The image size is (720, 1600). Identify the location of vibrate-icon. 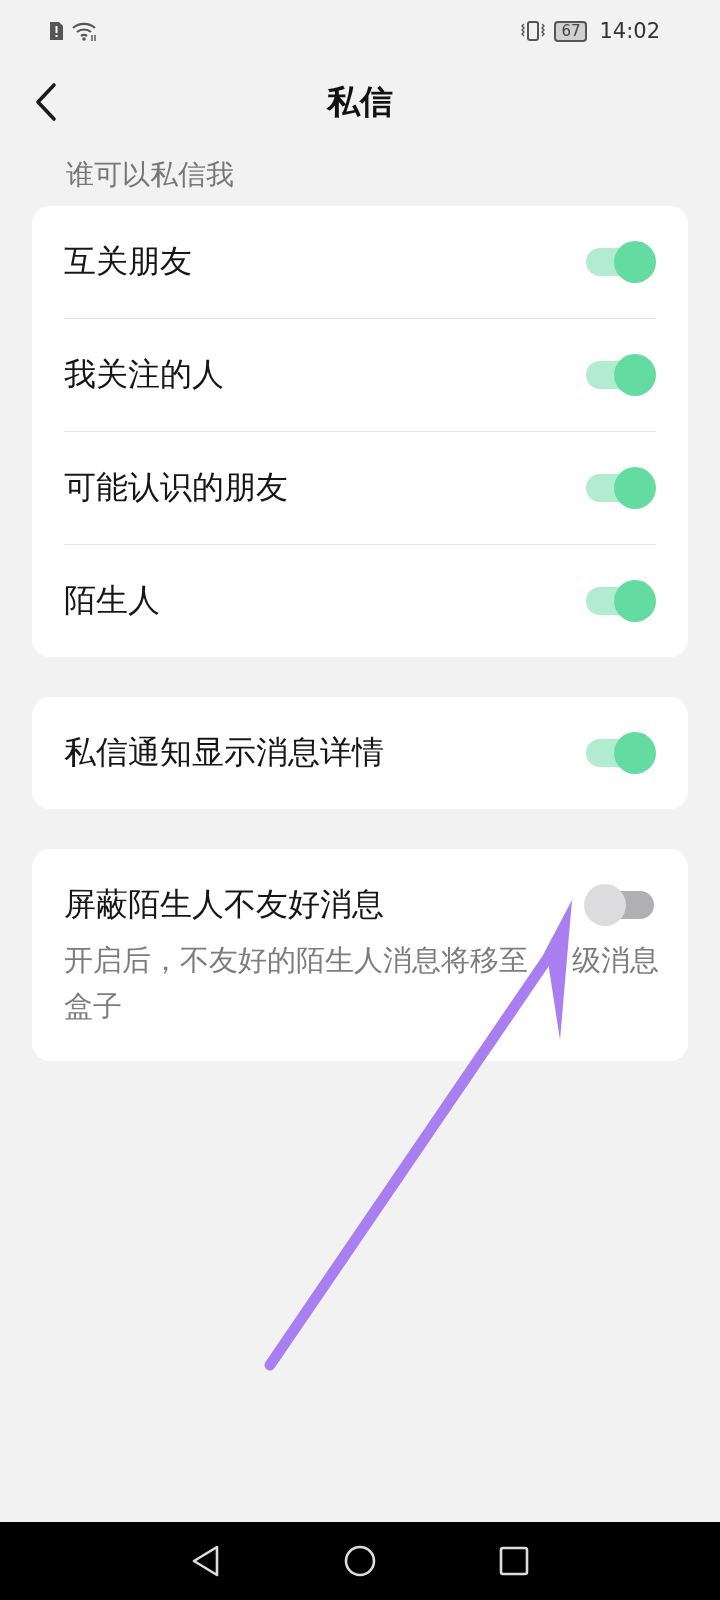
(533, 31).